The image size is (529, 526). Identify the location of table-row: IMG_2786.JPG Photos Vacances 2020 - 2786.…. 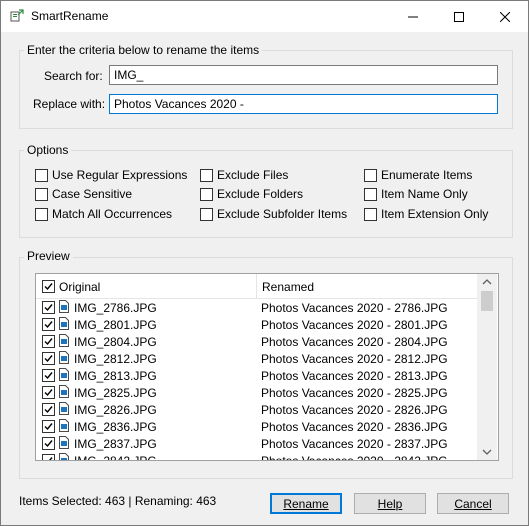
(256, 307).